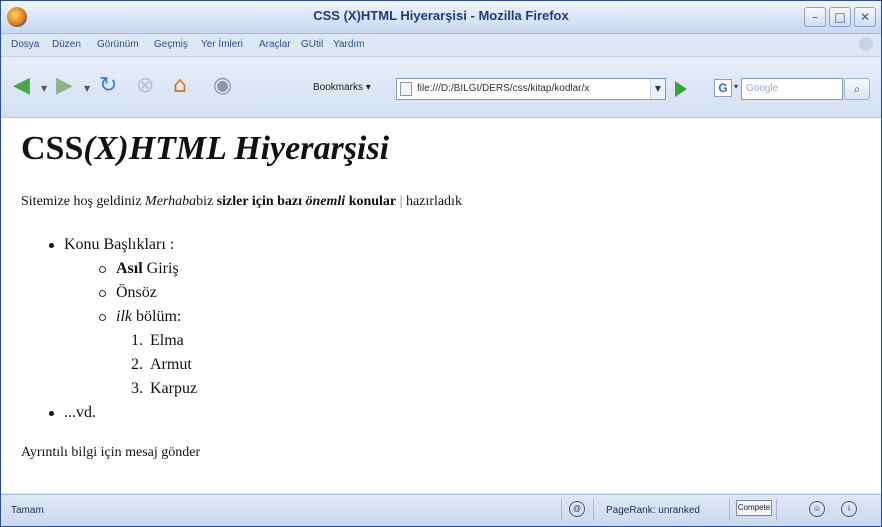  I want to click on list-item: ...vd., so click(72, 413).